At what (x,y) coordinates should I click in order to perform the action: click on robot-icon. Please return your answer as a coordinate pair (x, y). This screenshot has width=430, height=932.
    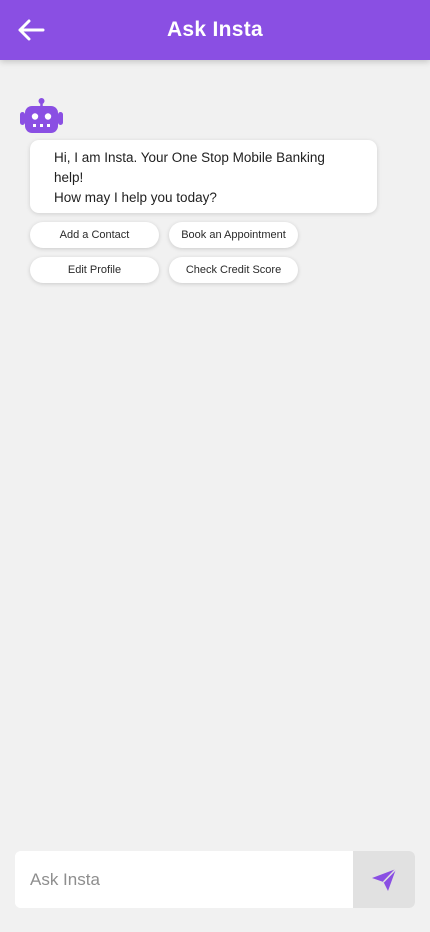
    Looking at the image, I should click on (41, 116).